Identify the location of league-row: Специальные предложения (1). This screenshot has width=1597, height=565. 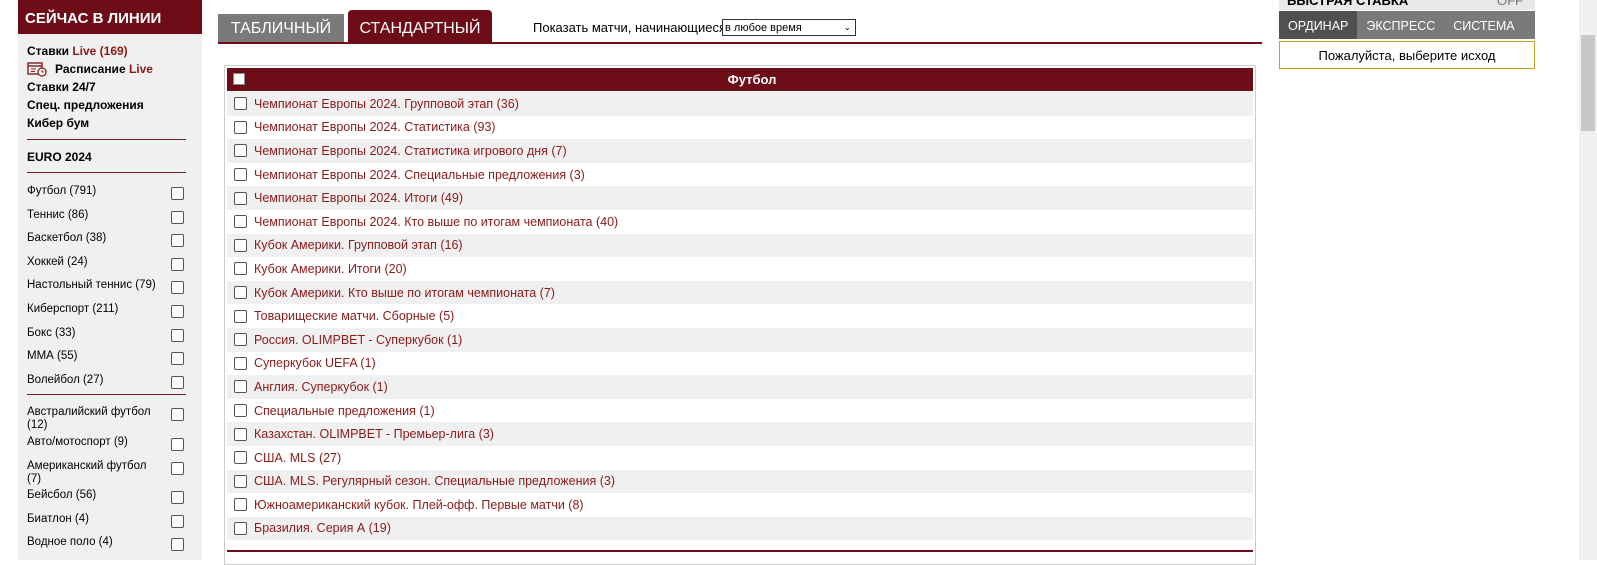
(740, 410).